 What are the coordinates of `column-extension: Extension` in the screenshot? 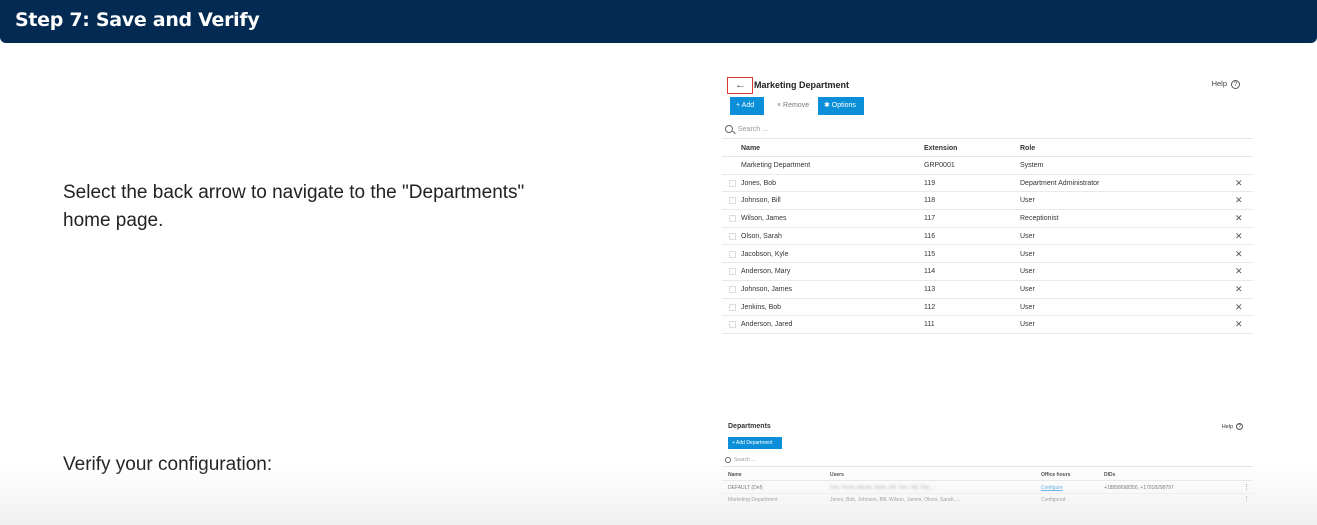 It's located at (940, 148).